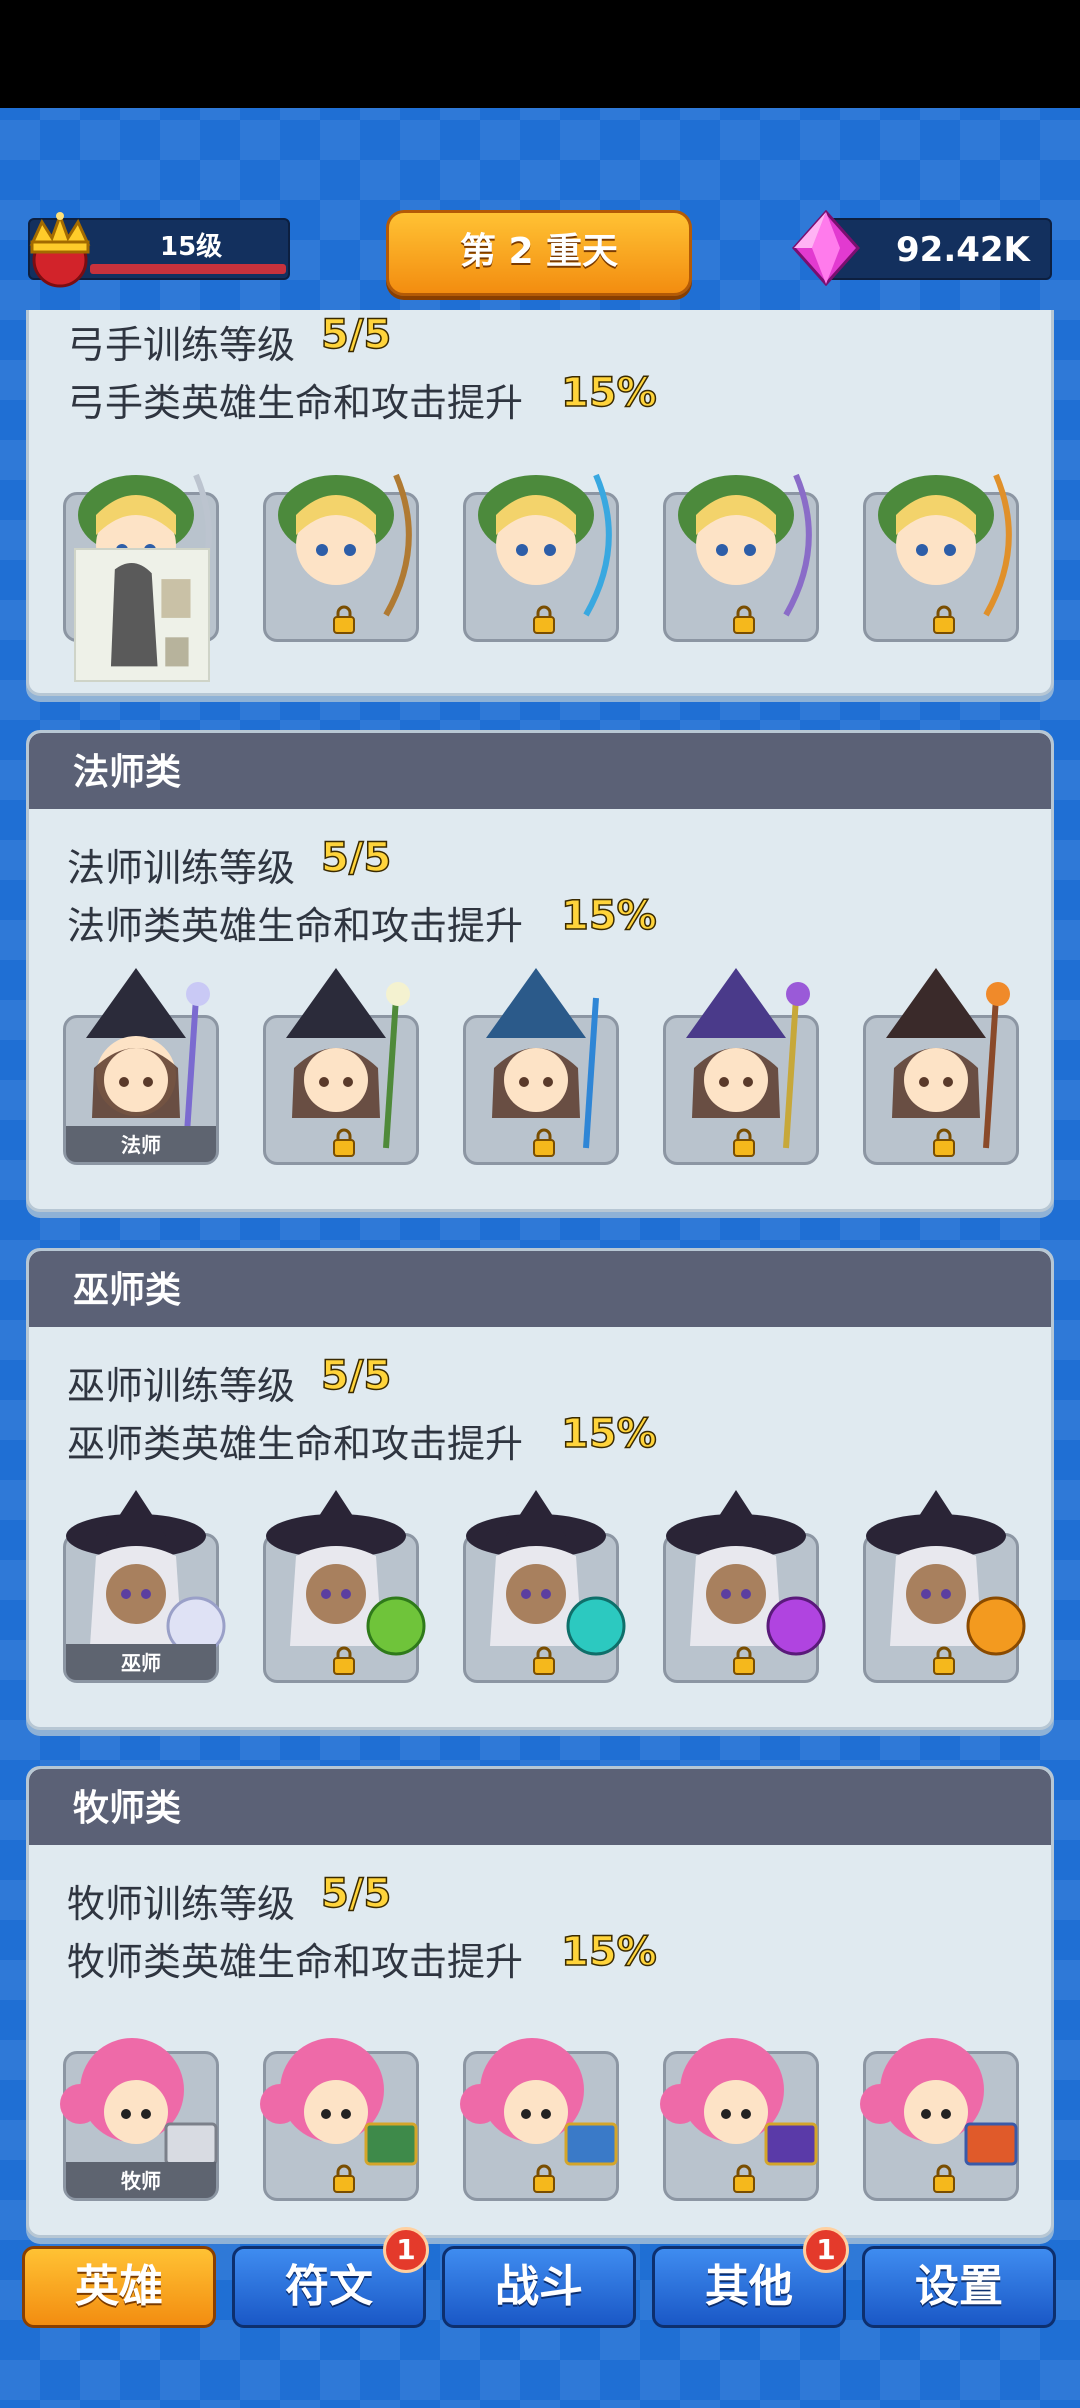 The height and width of the screenshot is (2408, 1080). Describe the element at coordinates (356, 1894) in the screenshot. I see `priest-level-value: 5/5` at that location.